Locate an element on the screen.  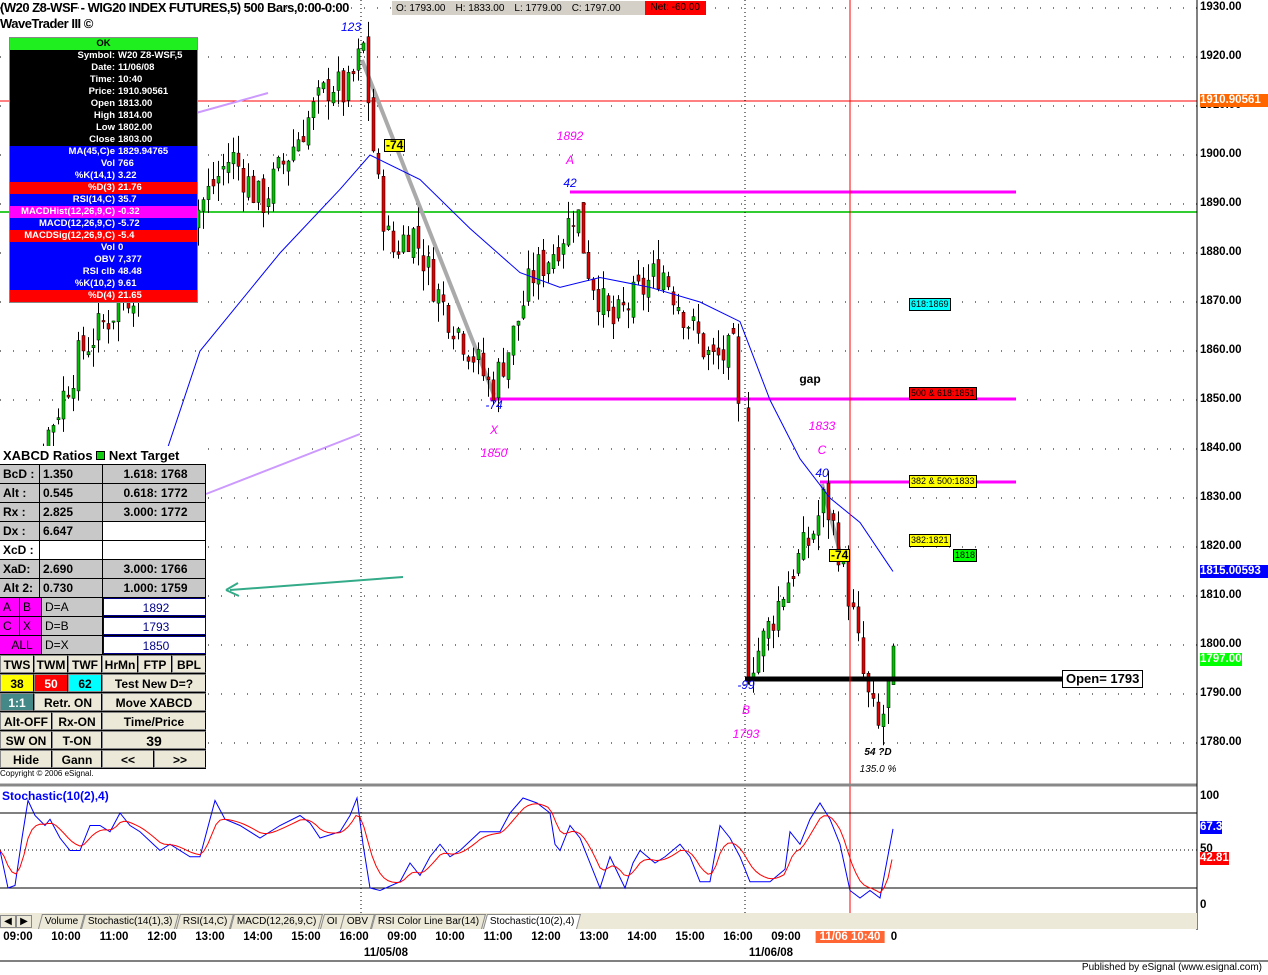
point-c-button: C is located at coordinates (10, 626).